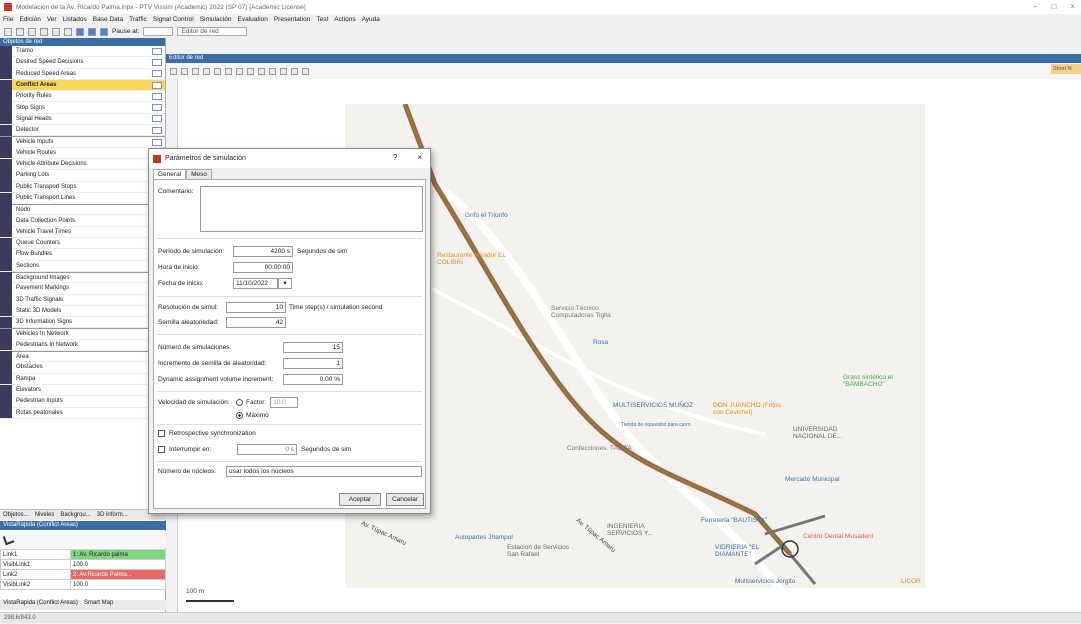 Image resolution: width=1081 pixels, height=624 pixels. What do you see at coordinates (250, 71) in the screenshot?
I see `layers-icon` at bounding box center [250, 71].